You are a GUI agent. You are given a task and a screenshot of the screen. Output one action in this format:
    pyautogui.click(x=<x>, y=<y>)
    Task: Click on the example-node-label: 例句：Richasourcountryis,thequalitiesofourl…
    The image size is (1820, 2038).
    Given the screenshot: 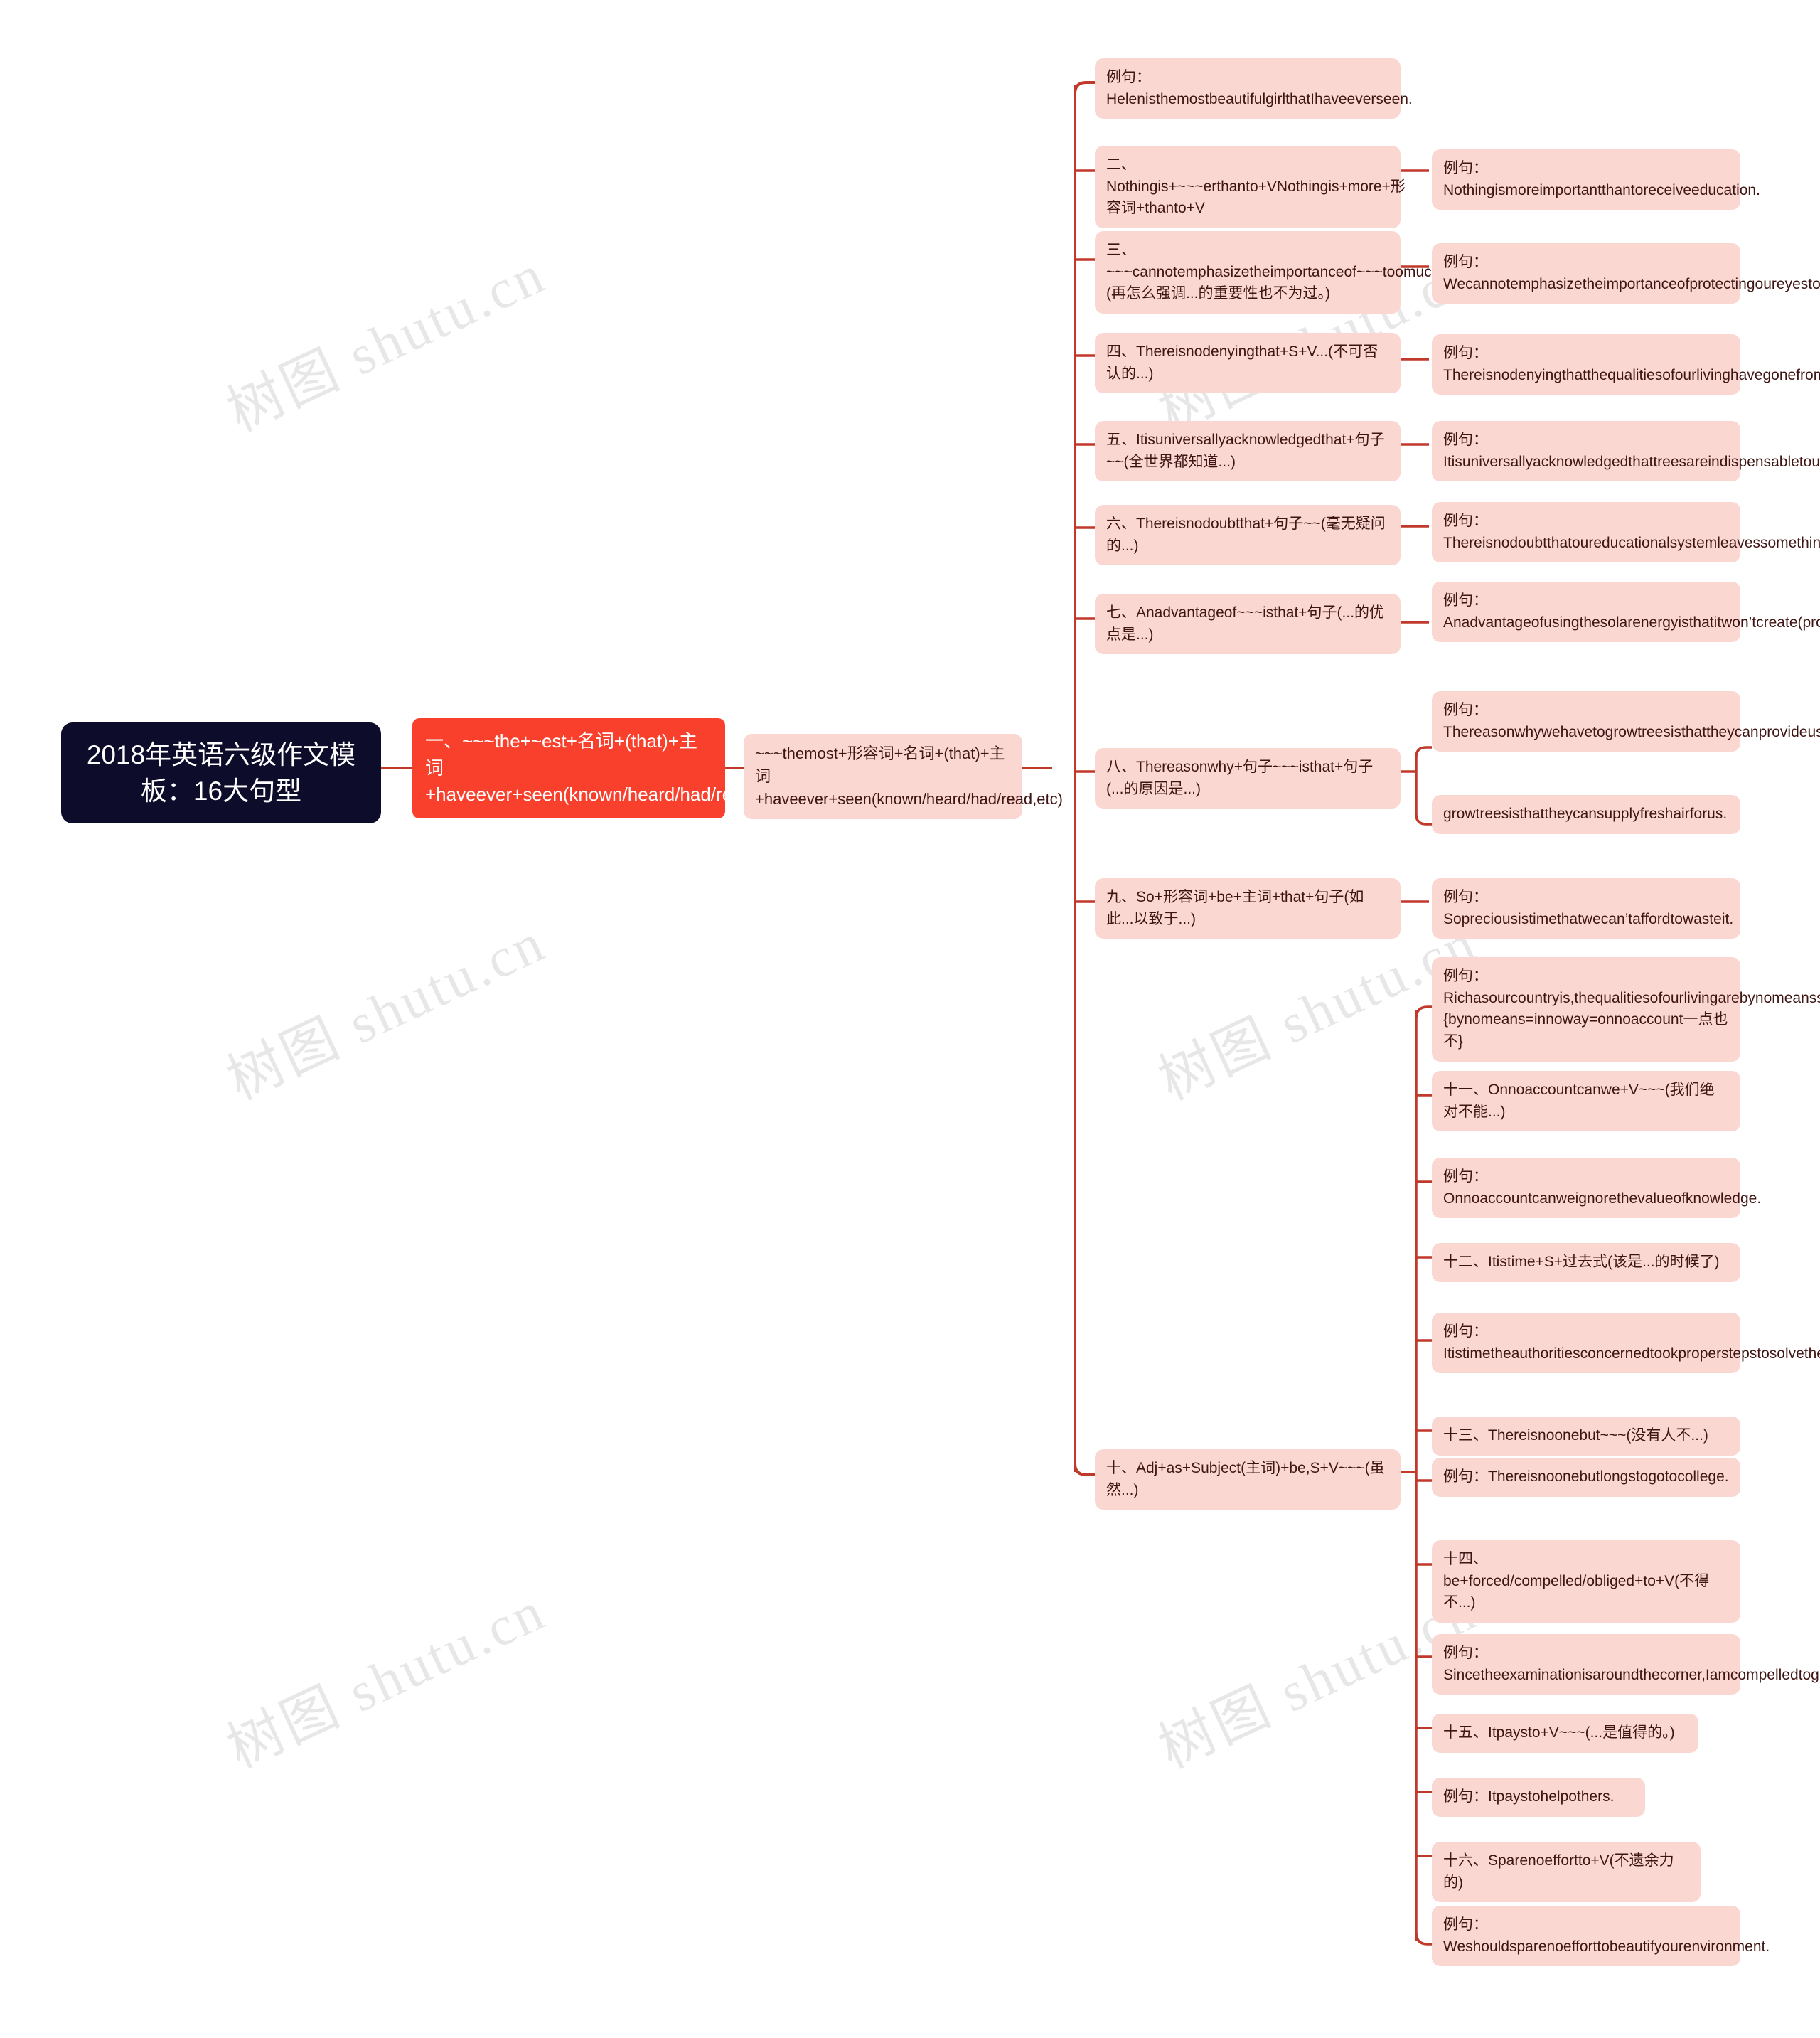 What is the action you would take?
    pyautogui.click(x=1632, y=1009)
    